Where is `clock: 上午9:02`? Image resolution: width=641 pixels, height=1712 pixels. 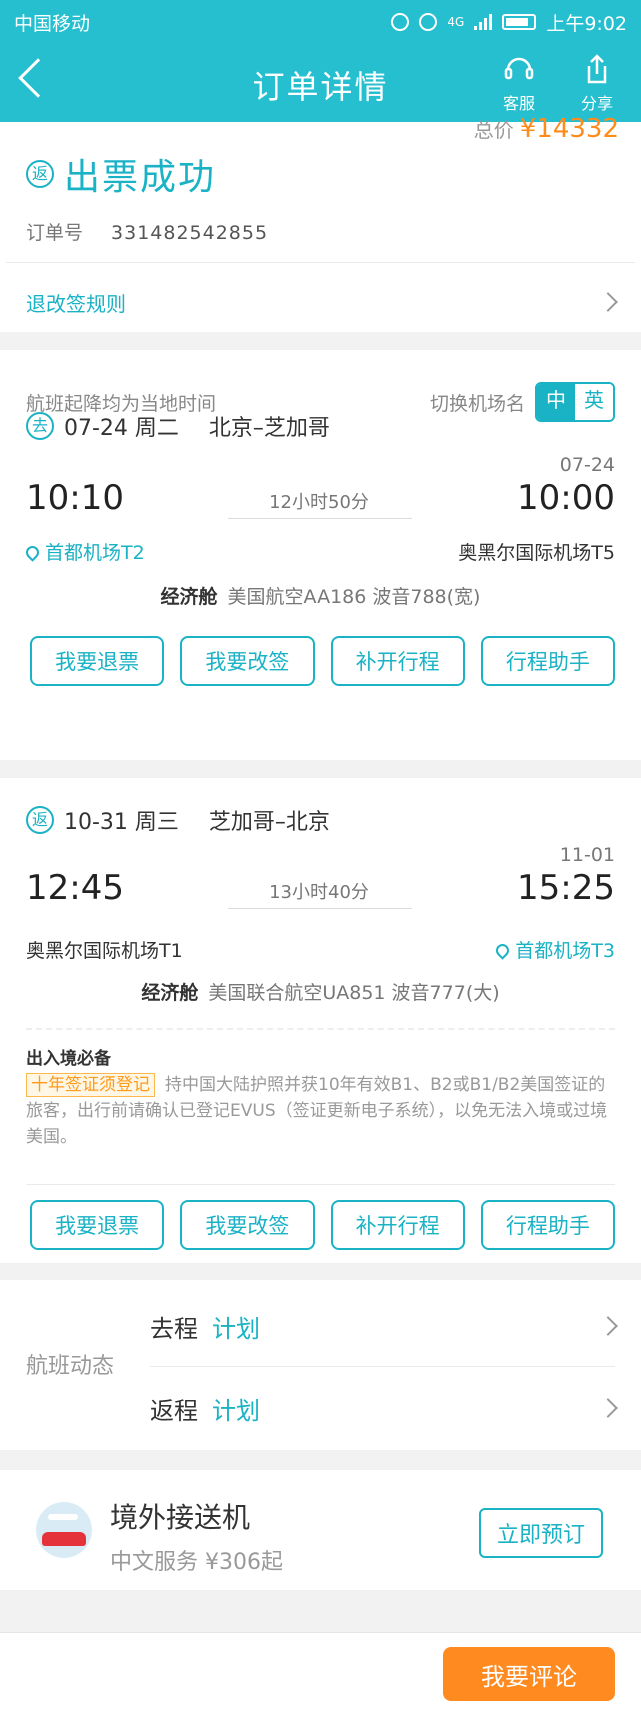 clock: 上午9:02 is located at coordinates (586, 23).